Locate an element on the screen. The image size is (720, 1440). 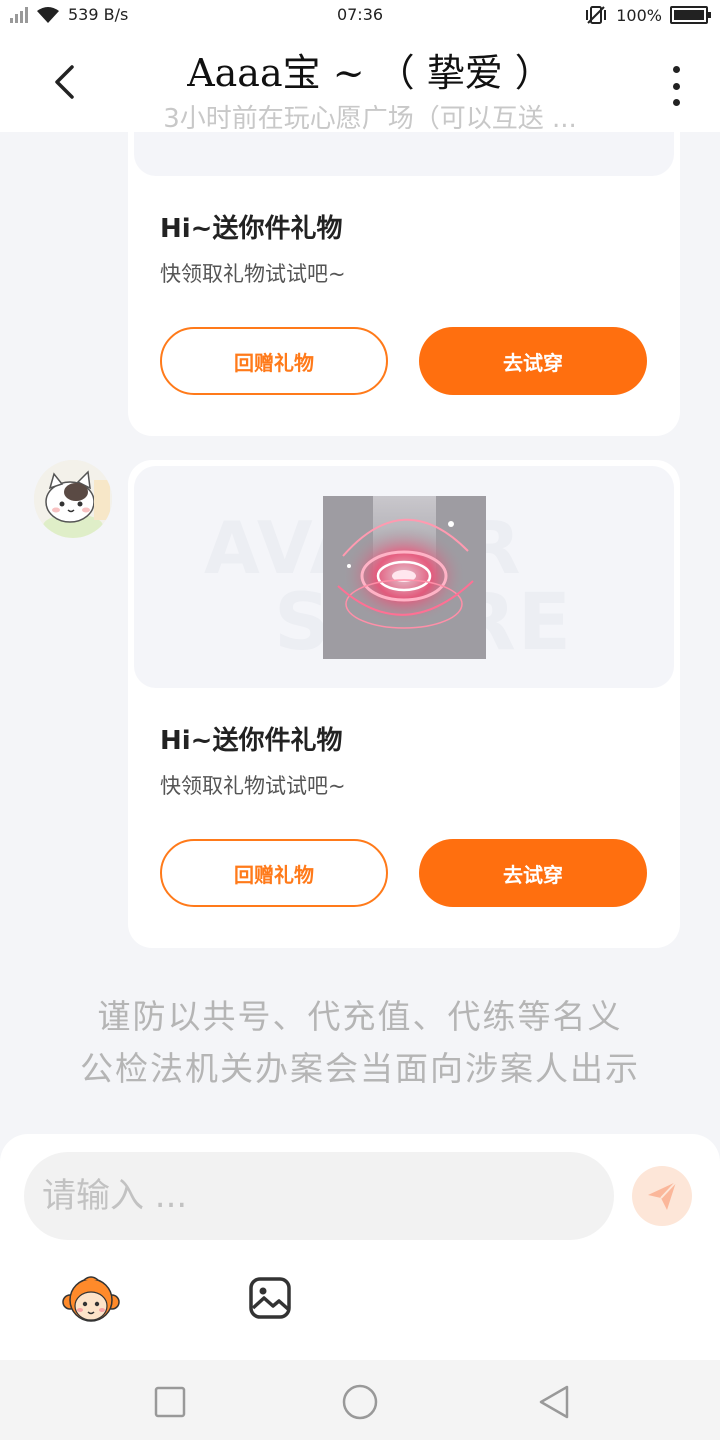
home-button is located at coordinates (360, 1402).